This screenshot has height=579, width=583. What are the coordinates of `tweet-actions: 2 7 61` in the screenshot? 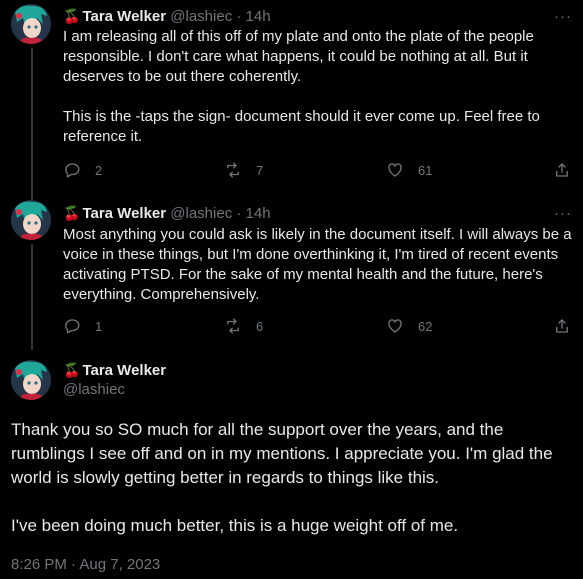 It's located at (318, 171).